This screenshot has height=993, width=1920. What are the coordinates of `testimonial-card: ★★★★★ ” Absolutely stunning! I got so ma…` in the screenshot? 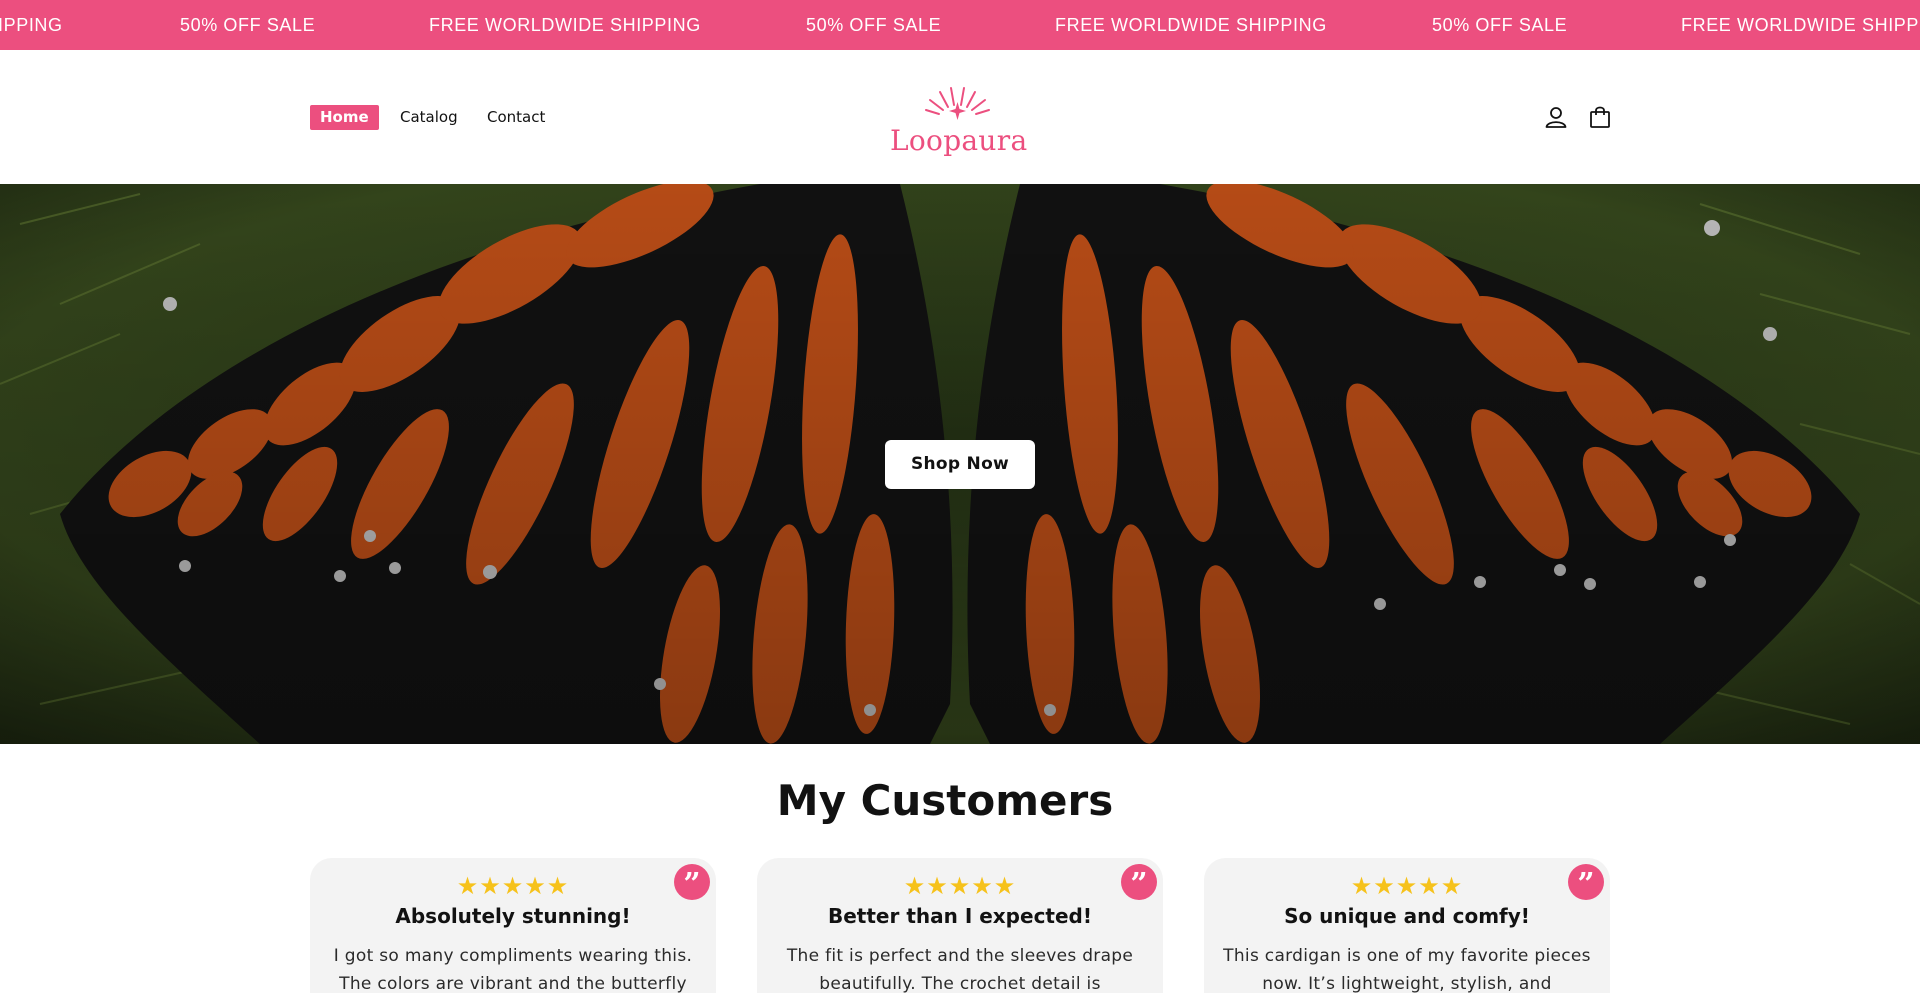 It's located at (513, 925).